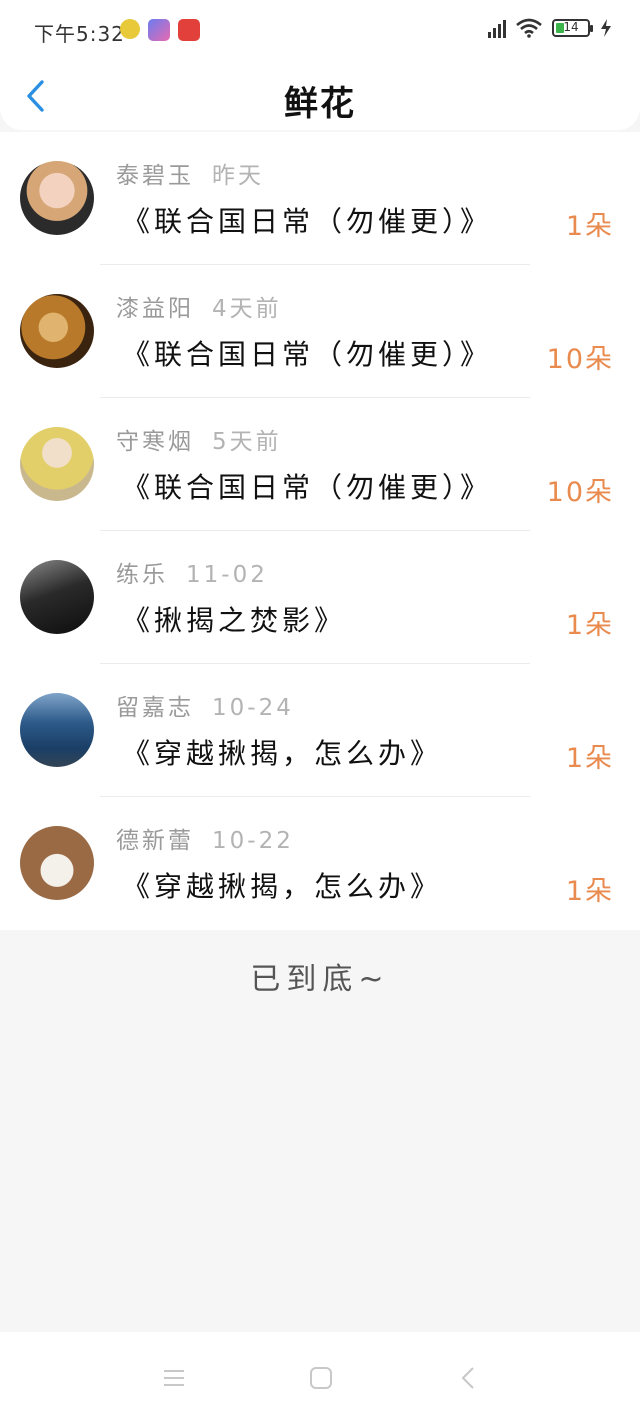  What do you see at coordinates (189, 30) in the screenshot?
I see `news-app-icon` at bounding box center [189, 30].